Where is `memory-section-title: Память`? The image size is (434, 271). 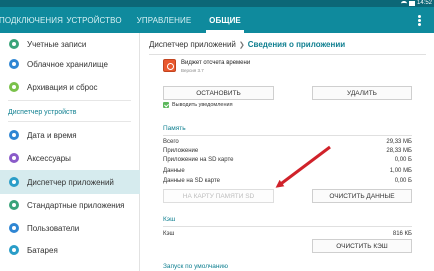 memory-section-title: Память is located at coordinates (174, 128).